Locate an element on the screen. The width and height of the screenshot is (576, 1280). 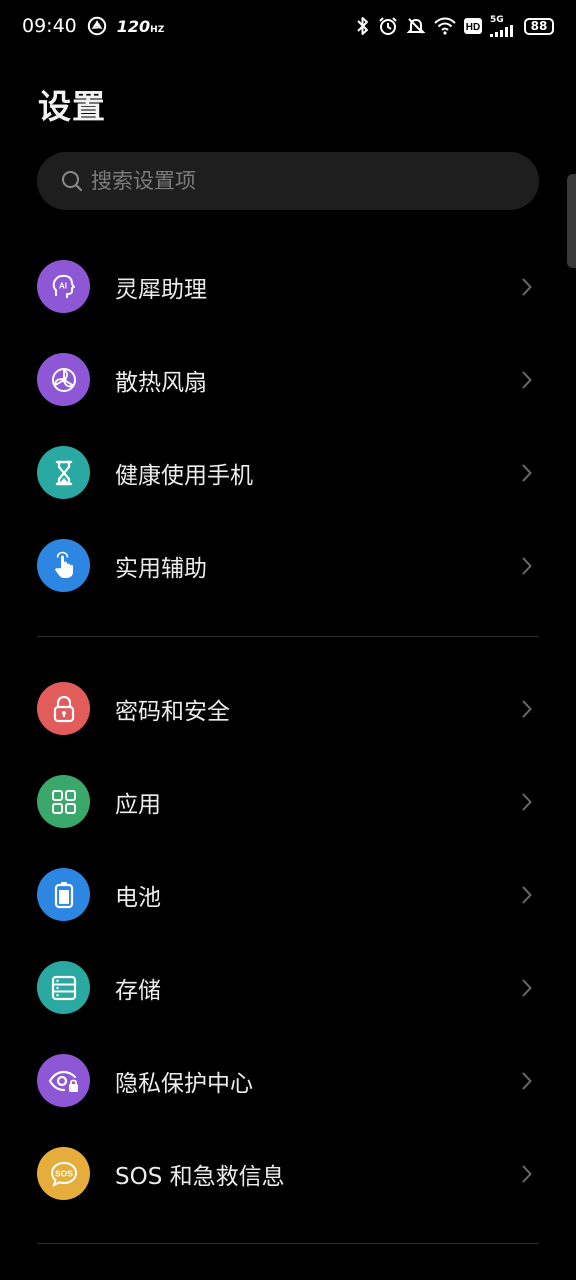
search-bar is located at coordinates (288, 181).